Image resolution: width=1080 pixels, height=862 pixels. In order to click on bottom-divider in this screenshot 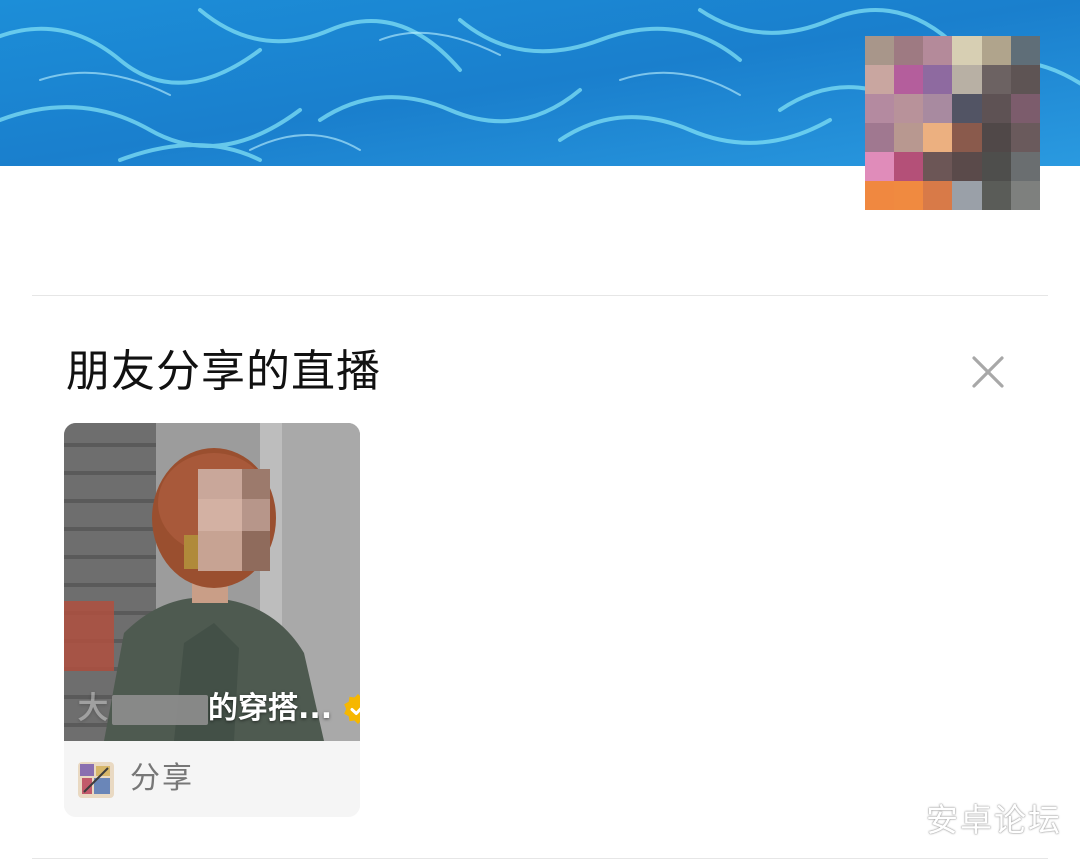, I will do `click(540, 858)`.